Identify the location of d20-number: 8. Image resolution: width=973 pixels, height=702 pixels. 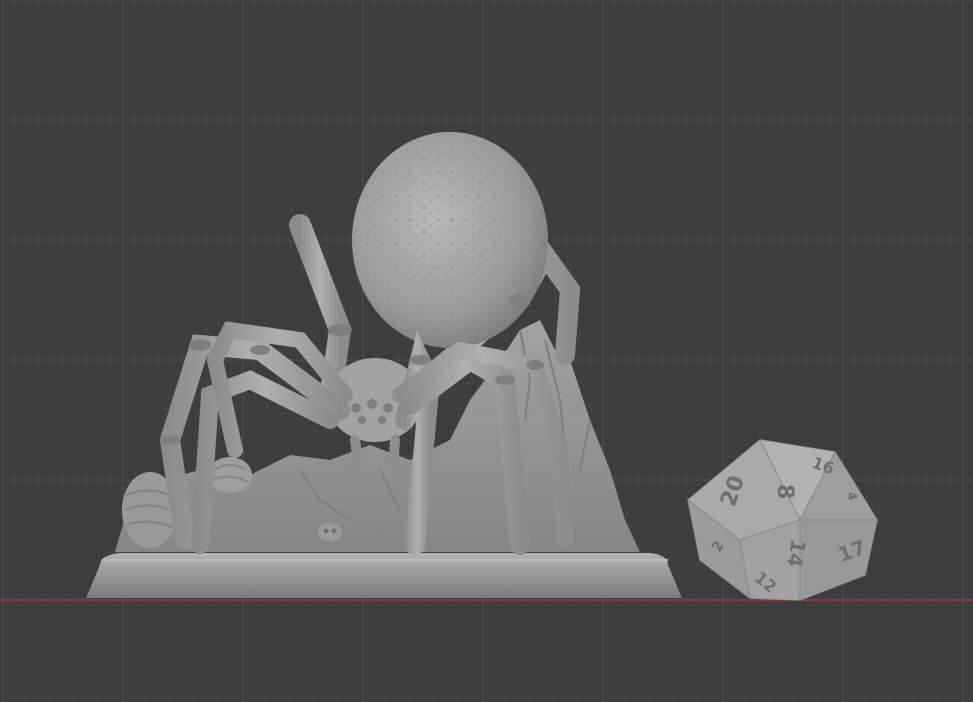
(784, 491).